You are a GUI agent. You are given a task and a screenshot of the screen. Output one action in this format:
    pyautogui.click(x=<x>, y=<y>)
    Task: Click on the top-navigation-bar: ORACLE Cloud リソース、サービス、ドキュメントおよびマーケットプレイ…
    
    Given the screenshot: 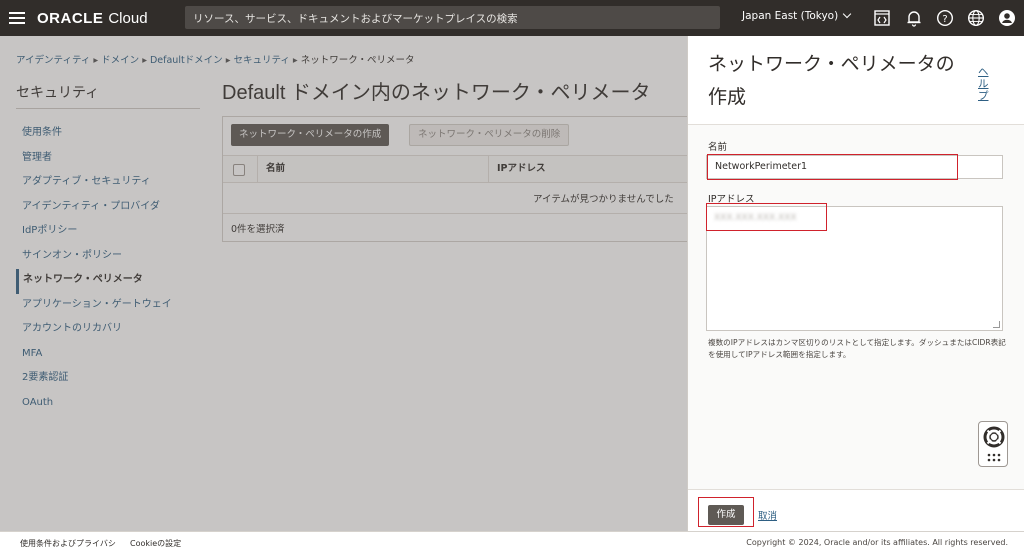 What is the action you would take?
    pyautogui.click(x=512, y=18)
    